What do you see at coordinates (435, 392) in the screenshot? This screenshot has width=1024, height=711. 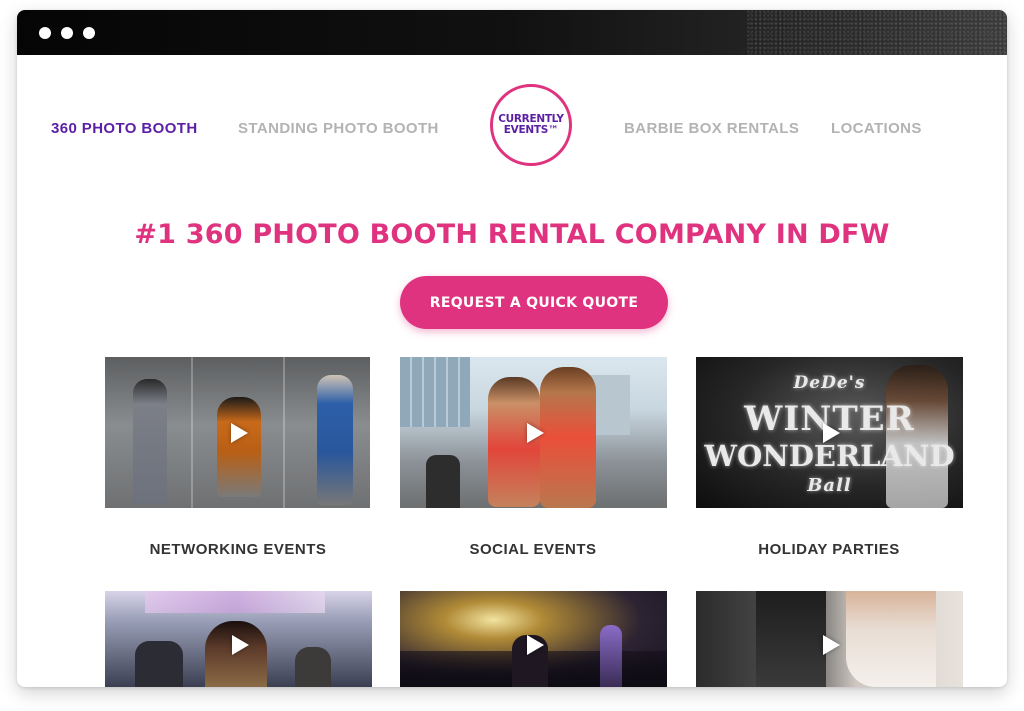 I see `building-windows` at bounding box center [435, 392].